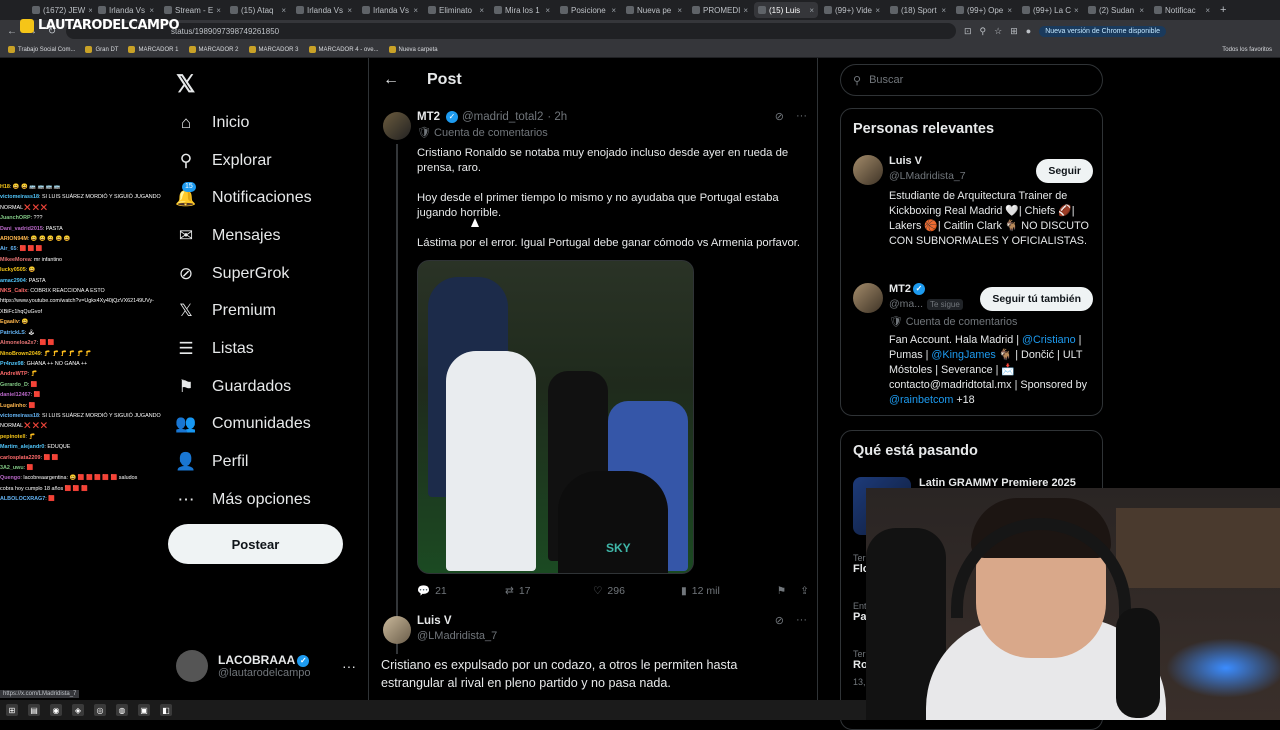 This screenshot has height=730, width=1280. What do you see at coordinates (1064, 171) in the screenshot?
I see `follow-button: Seguir` at bounding box center [1064, 171].